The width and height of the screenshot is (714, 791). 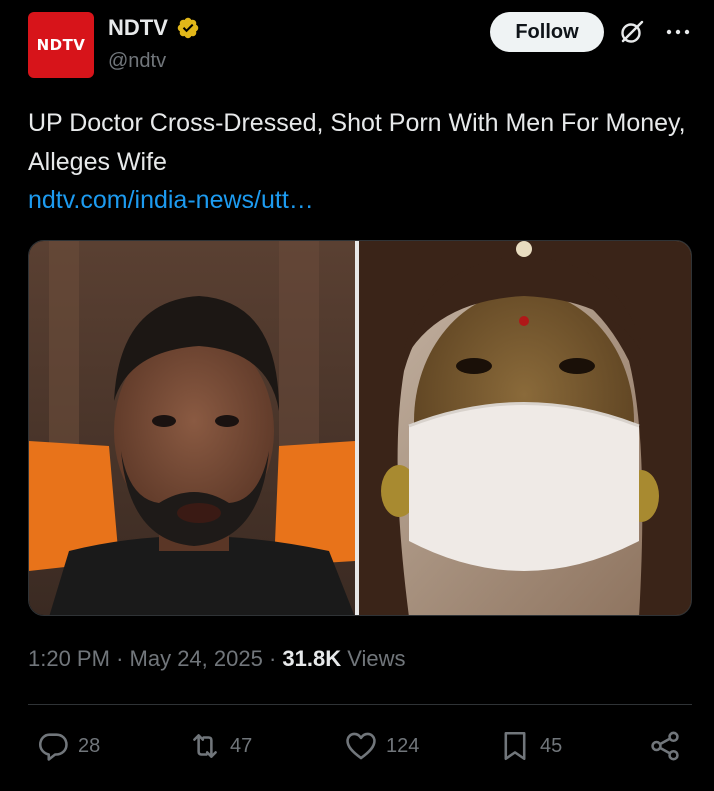 I want to click on avatar: NDTV, so click(x=61, y=45).